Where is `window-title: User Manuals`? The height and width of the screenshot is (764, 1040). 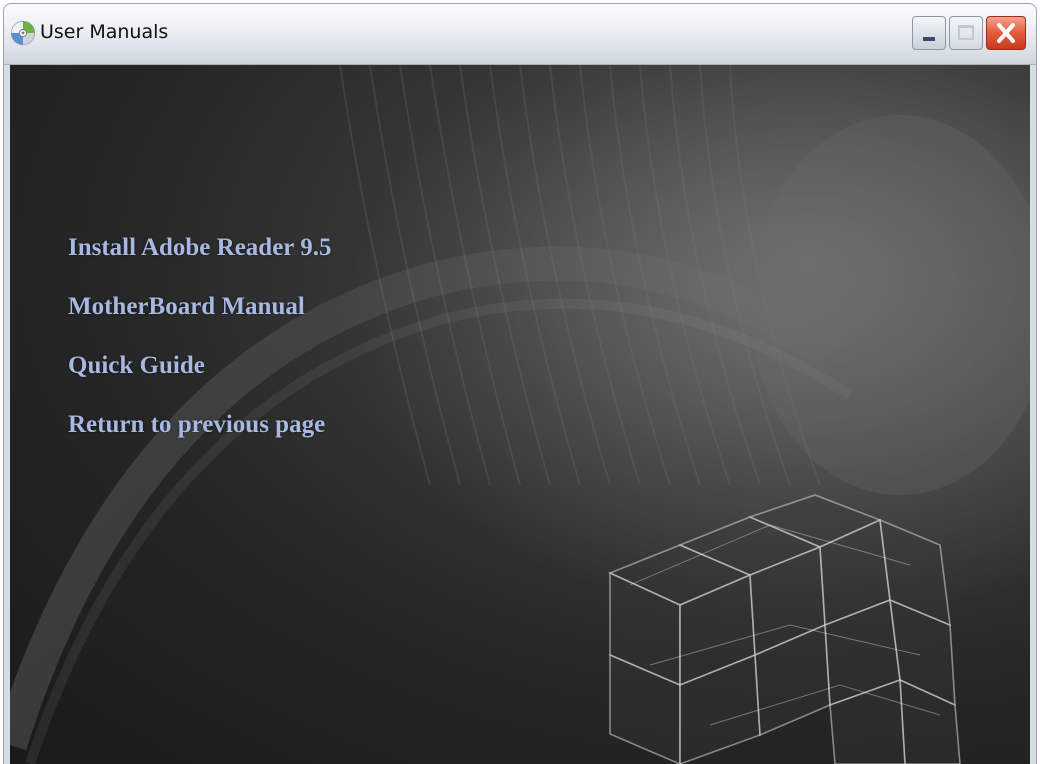
window-title: User Manuals is located at coordinates (104, 32).